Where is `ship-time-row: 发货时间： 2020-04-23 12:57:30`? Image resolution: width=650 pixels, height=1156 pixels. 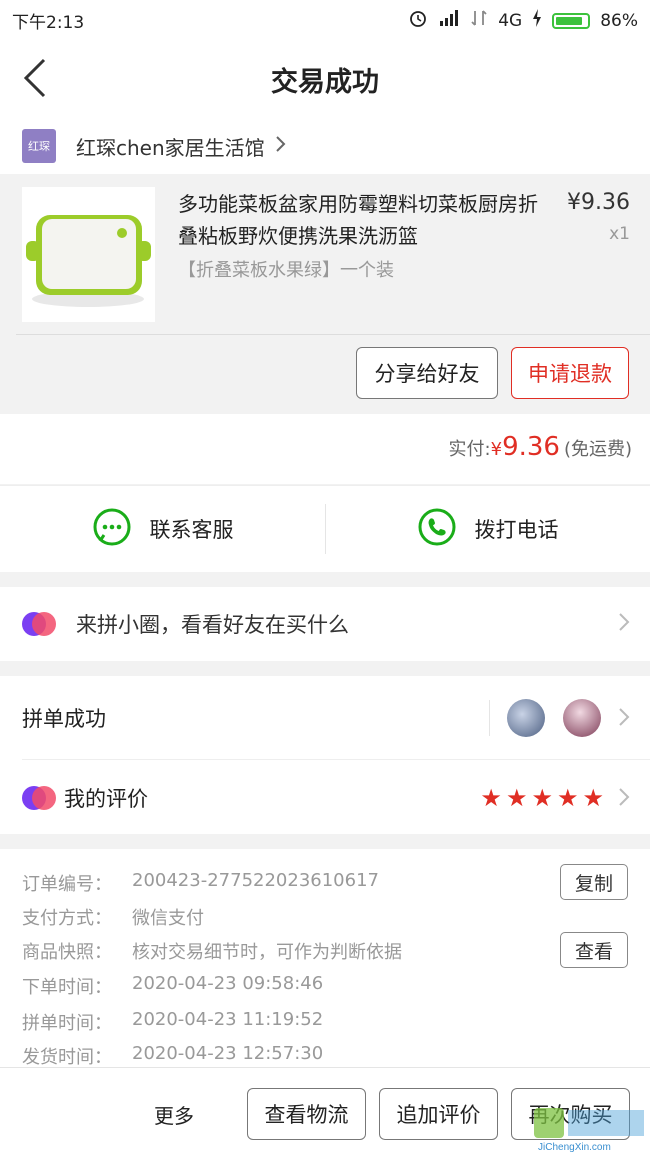
ship-time-row: 发货时间： 2020-04-23 12:57:30 is located at coordinates (172, 1056).